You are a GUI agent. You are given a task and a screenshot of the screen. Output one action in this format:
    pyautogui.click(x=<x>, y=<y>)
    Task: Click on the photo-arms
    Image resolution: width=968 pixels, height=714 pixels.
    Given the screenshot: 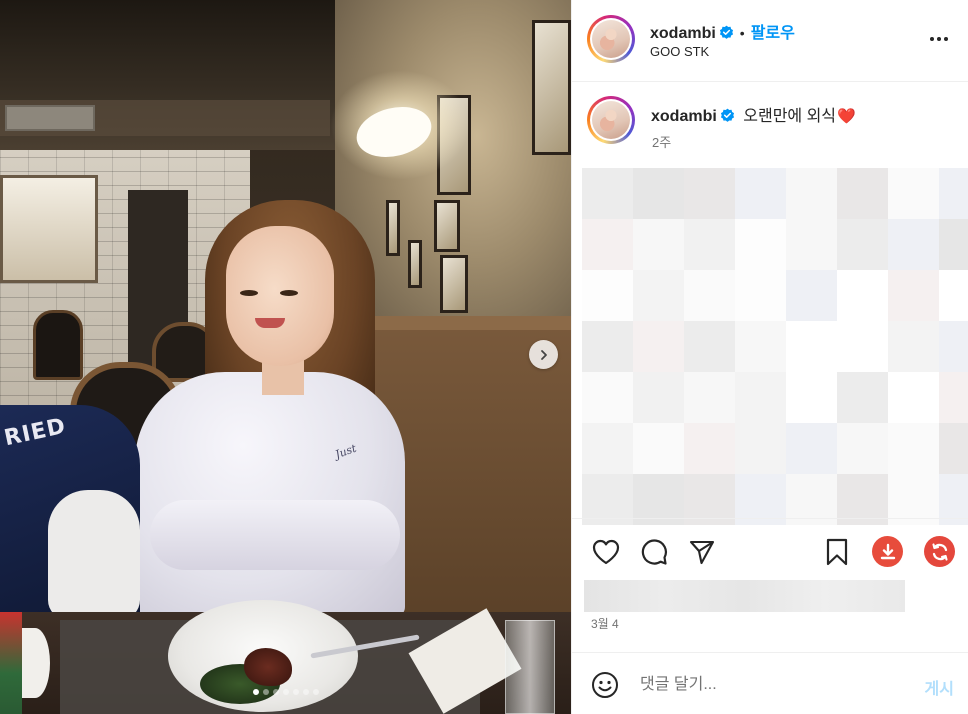 What is the action you would take?
    pyautogui.click(x=275, y=535)
    